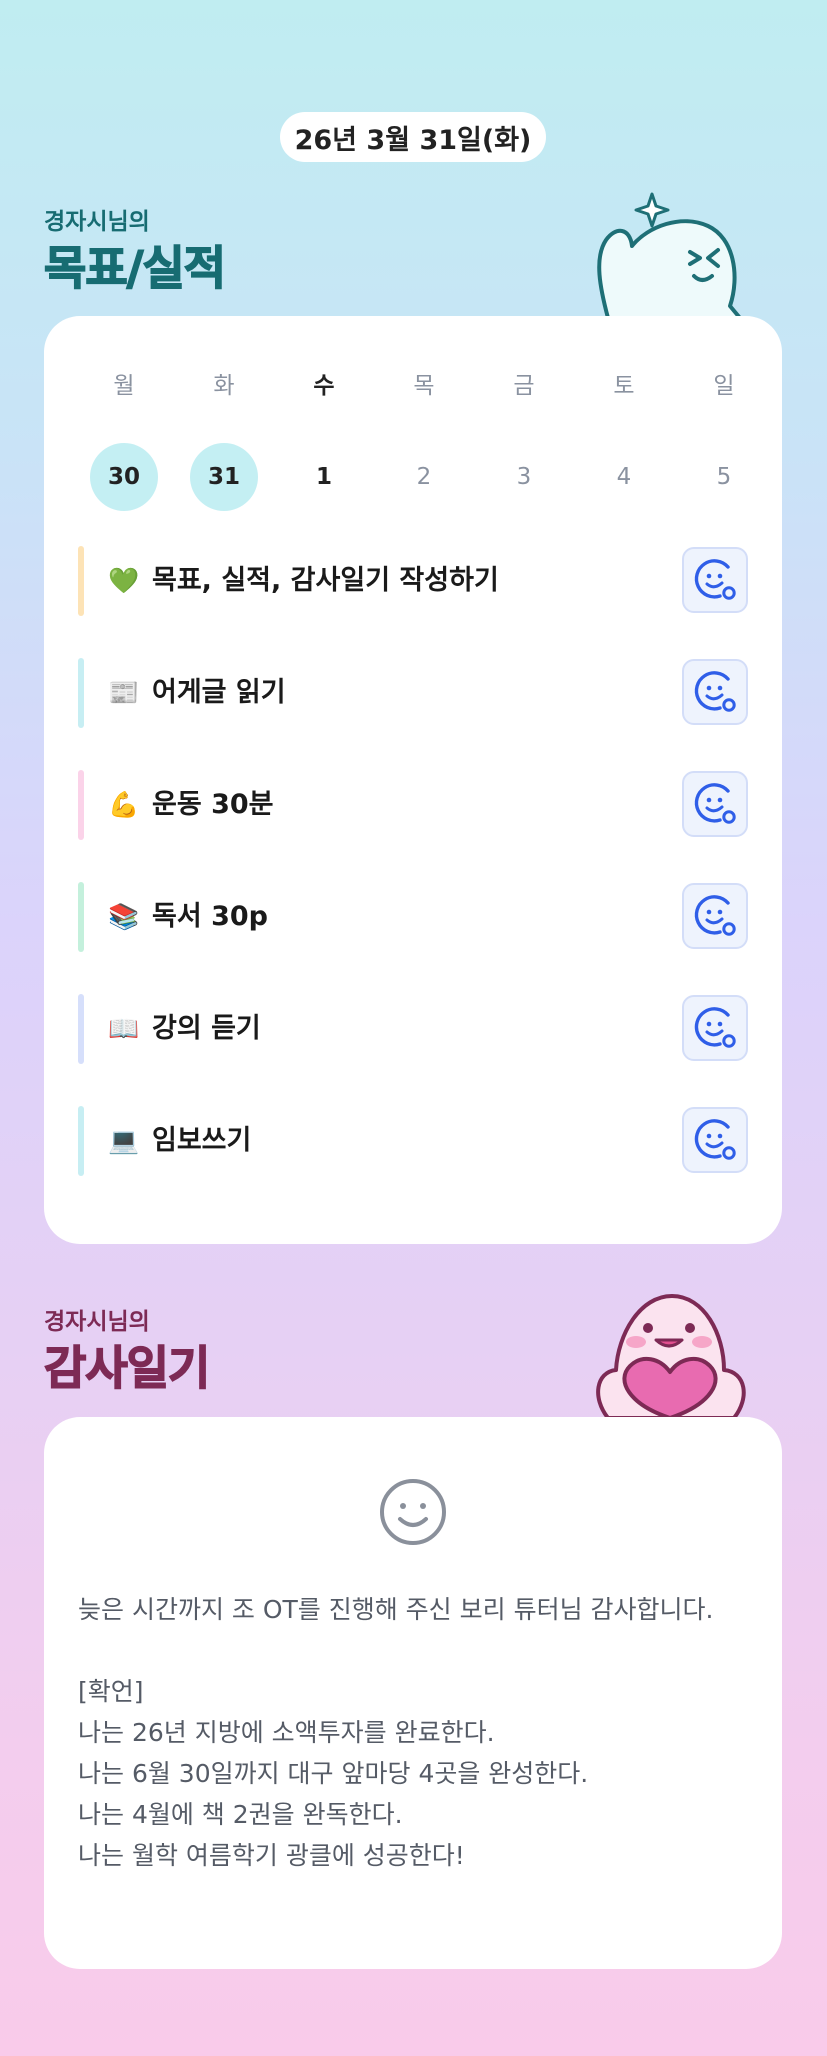  What do you see at coordinates (224, 477) in the screenshot?
I see `calendar-date-completed: 31` at bounding box center [224, 477].